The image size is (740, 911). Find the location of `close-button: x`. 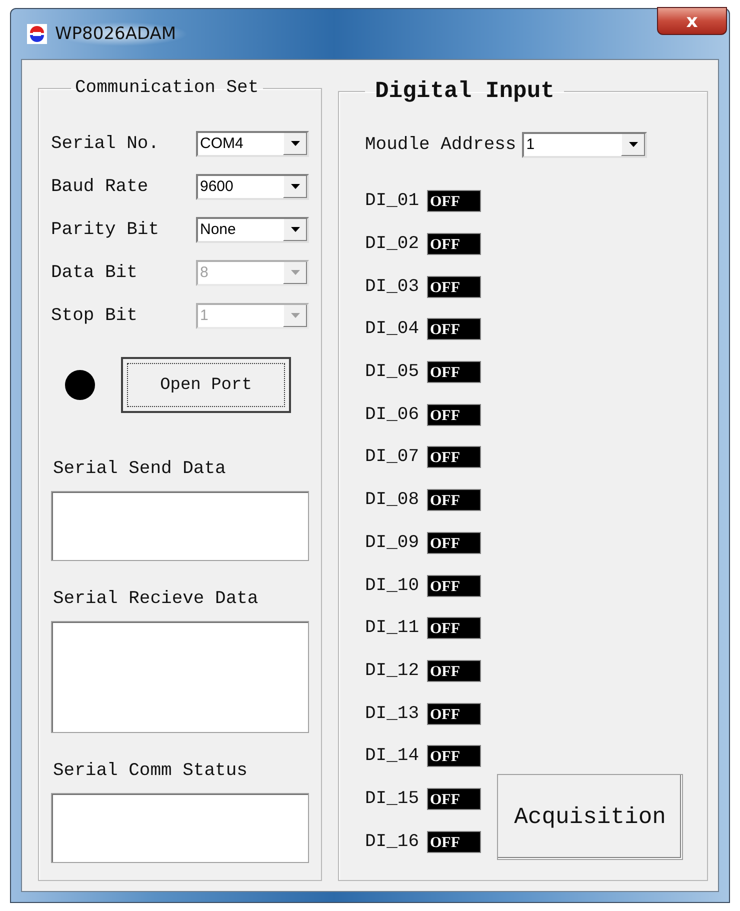

close-button: x is located at coordinates (692, 21).